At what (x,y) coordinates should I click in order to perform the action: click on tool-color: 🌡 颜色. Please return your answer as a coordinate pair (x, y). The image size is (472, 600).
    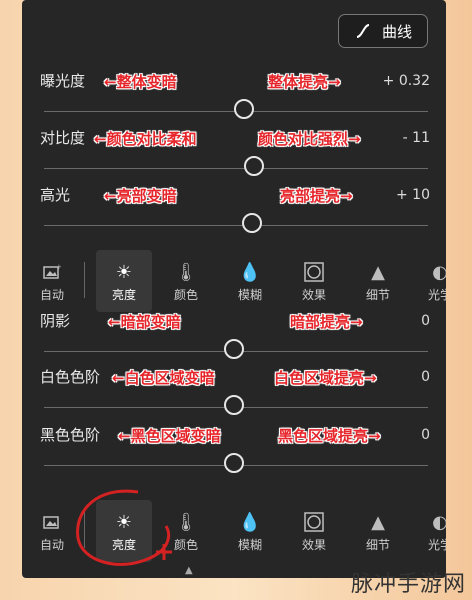
    Looking at the image, I should click on (186, 281).